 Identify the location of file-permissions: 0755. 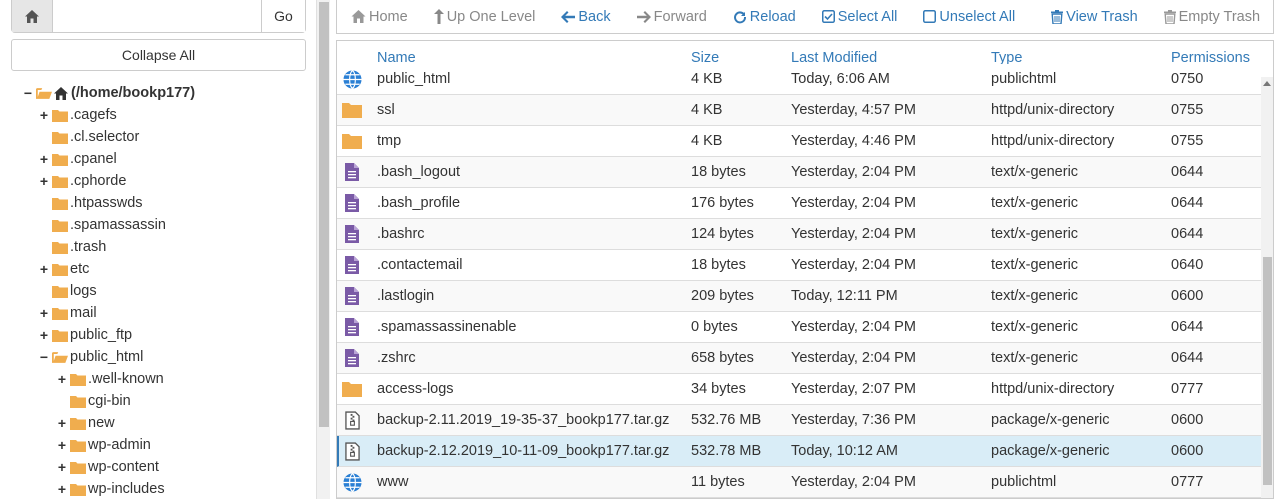
(1187, 110).